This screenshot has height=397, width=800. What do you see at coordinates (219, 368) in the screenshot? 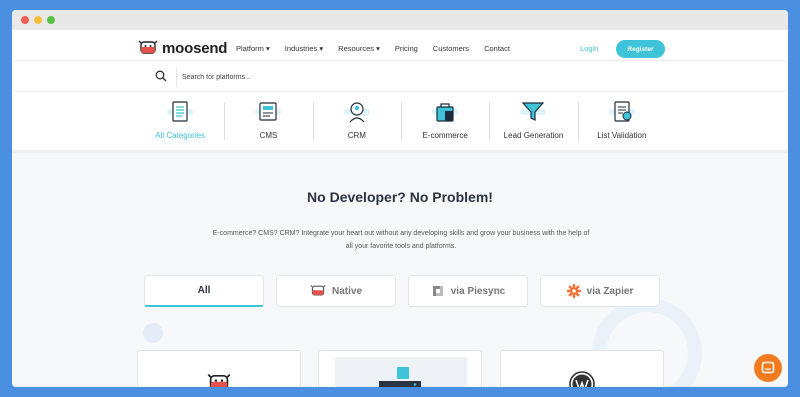
I see `integration-card-moosend` at bounding box center [219, 368].